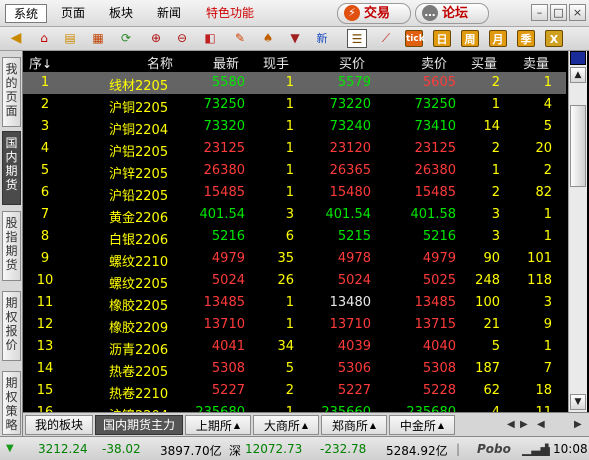 The image size is (589, 460). I want to click on menu-sector: 板块, so click(121, 13).